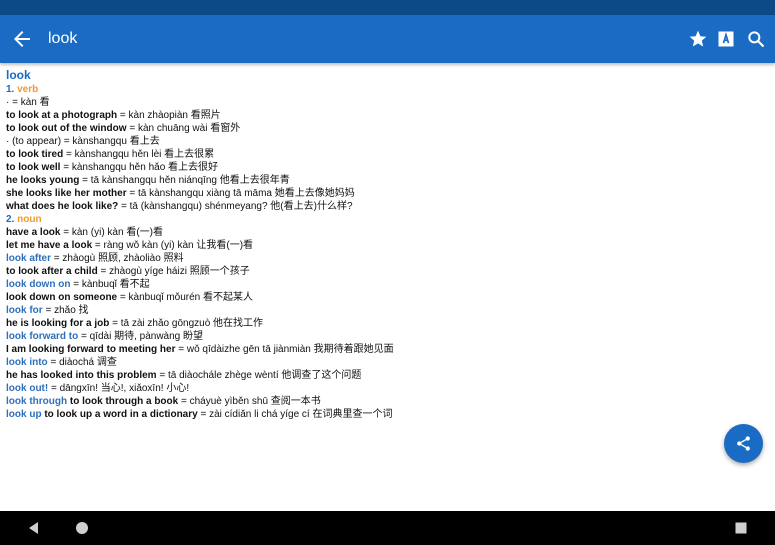  What do you see at coordinates (387, 7) in the screenshot?
I see `status-bar` at bounding box center [387, 7].